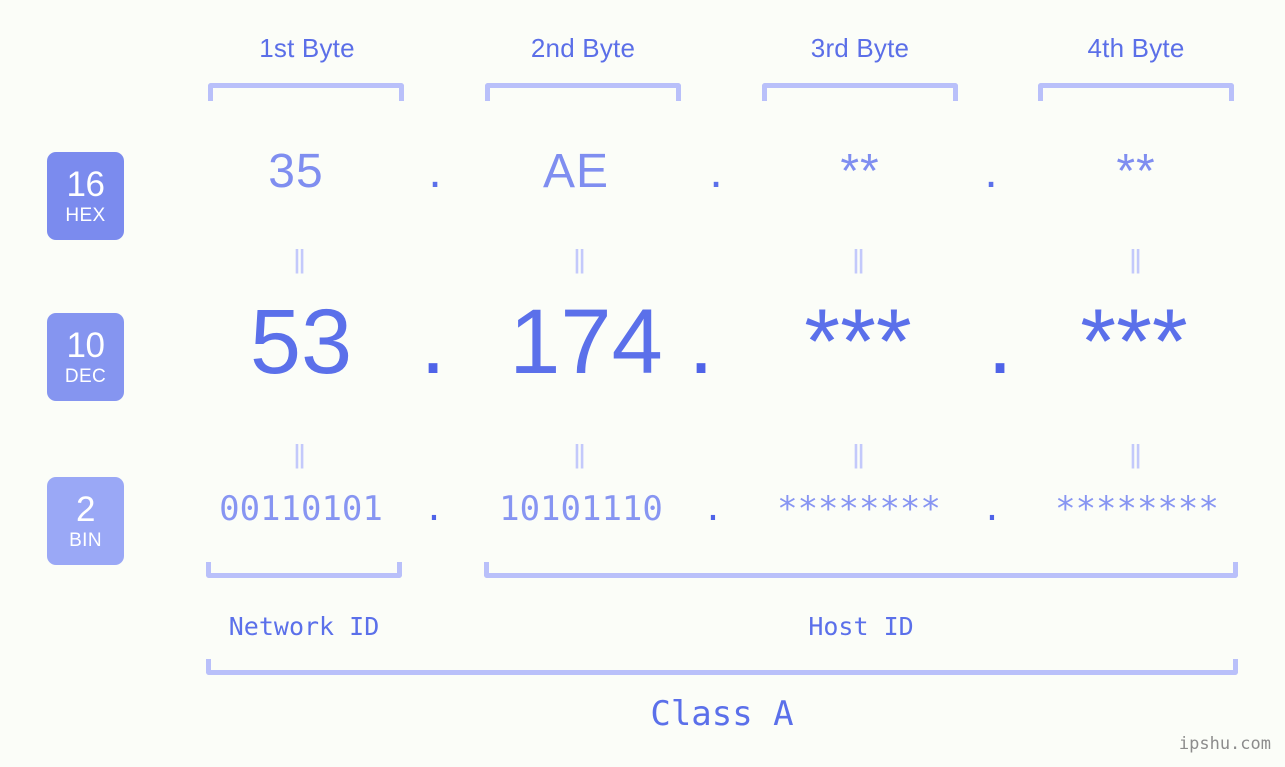 The height and width of the screenshot is (767, 1285). I want to click on watermark: ipshu.com, so click(1224, 744).